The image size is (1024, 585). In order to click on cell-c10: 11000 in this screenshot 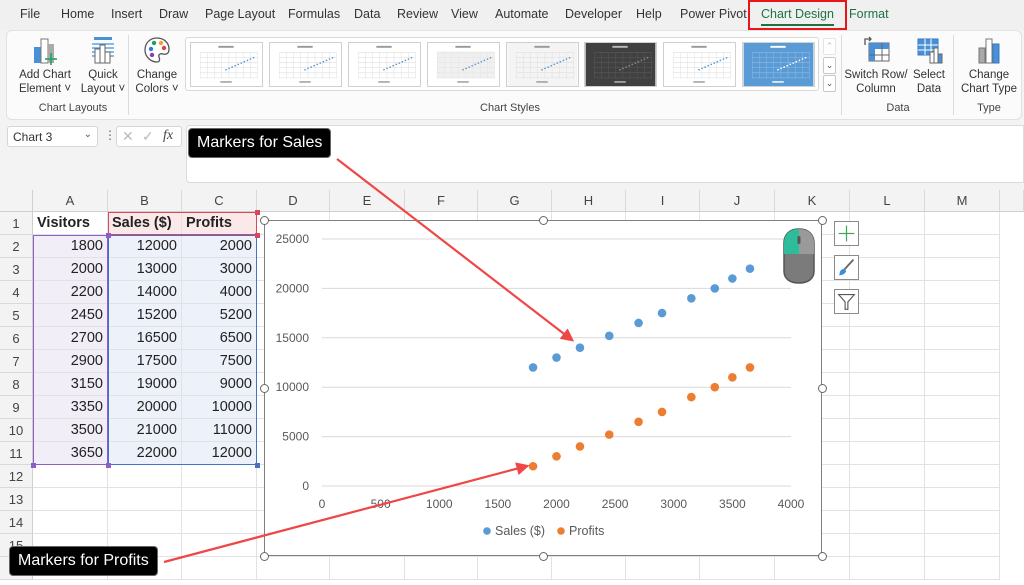, I will do `click(219, 430)`.